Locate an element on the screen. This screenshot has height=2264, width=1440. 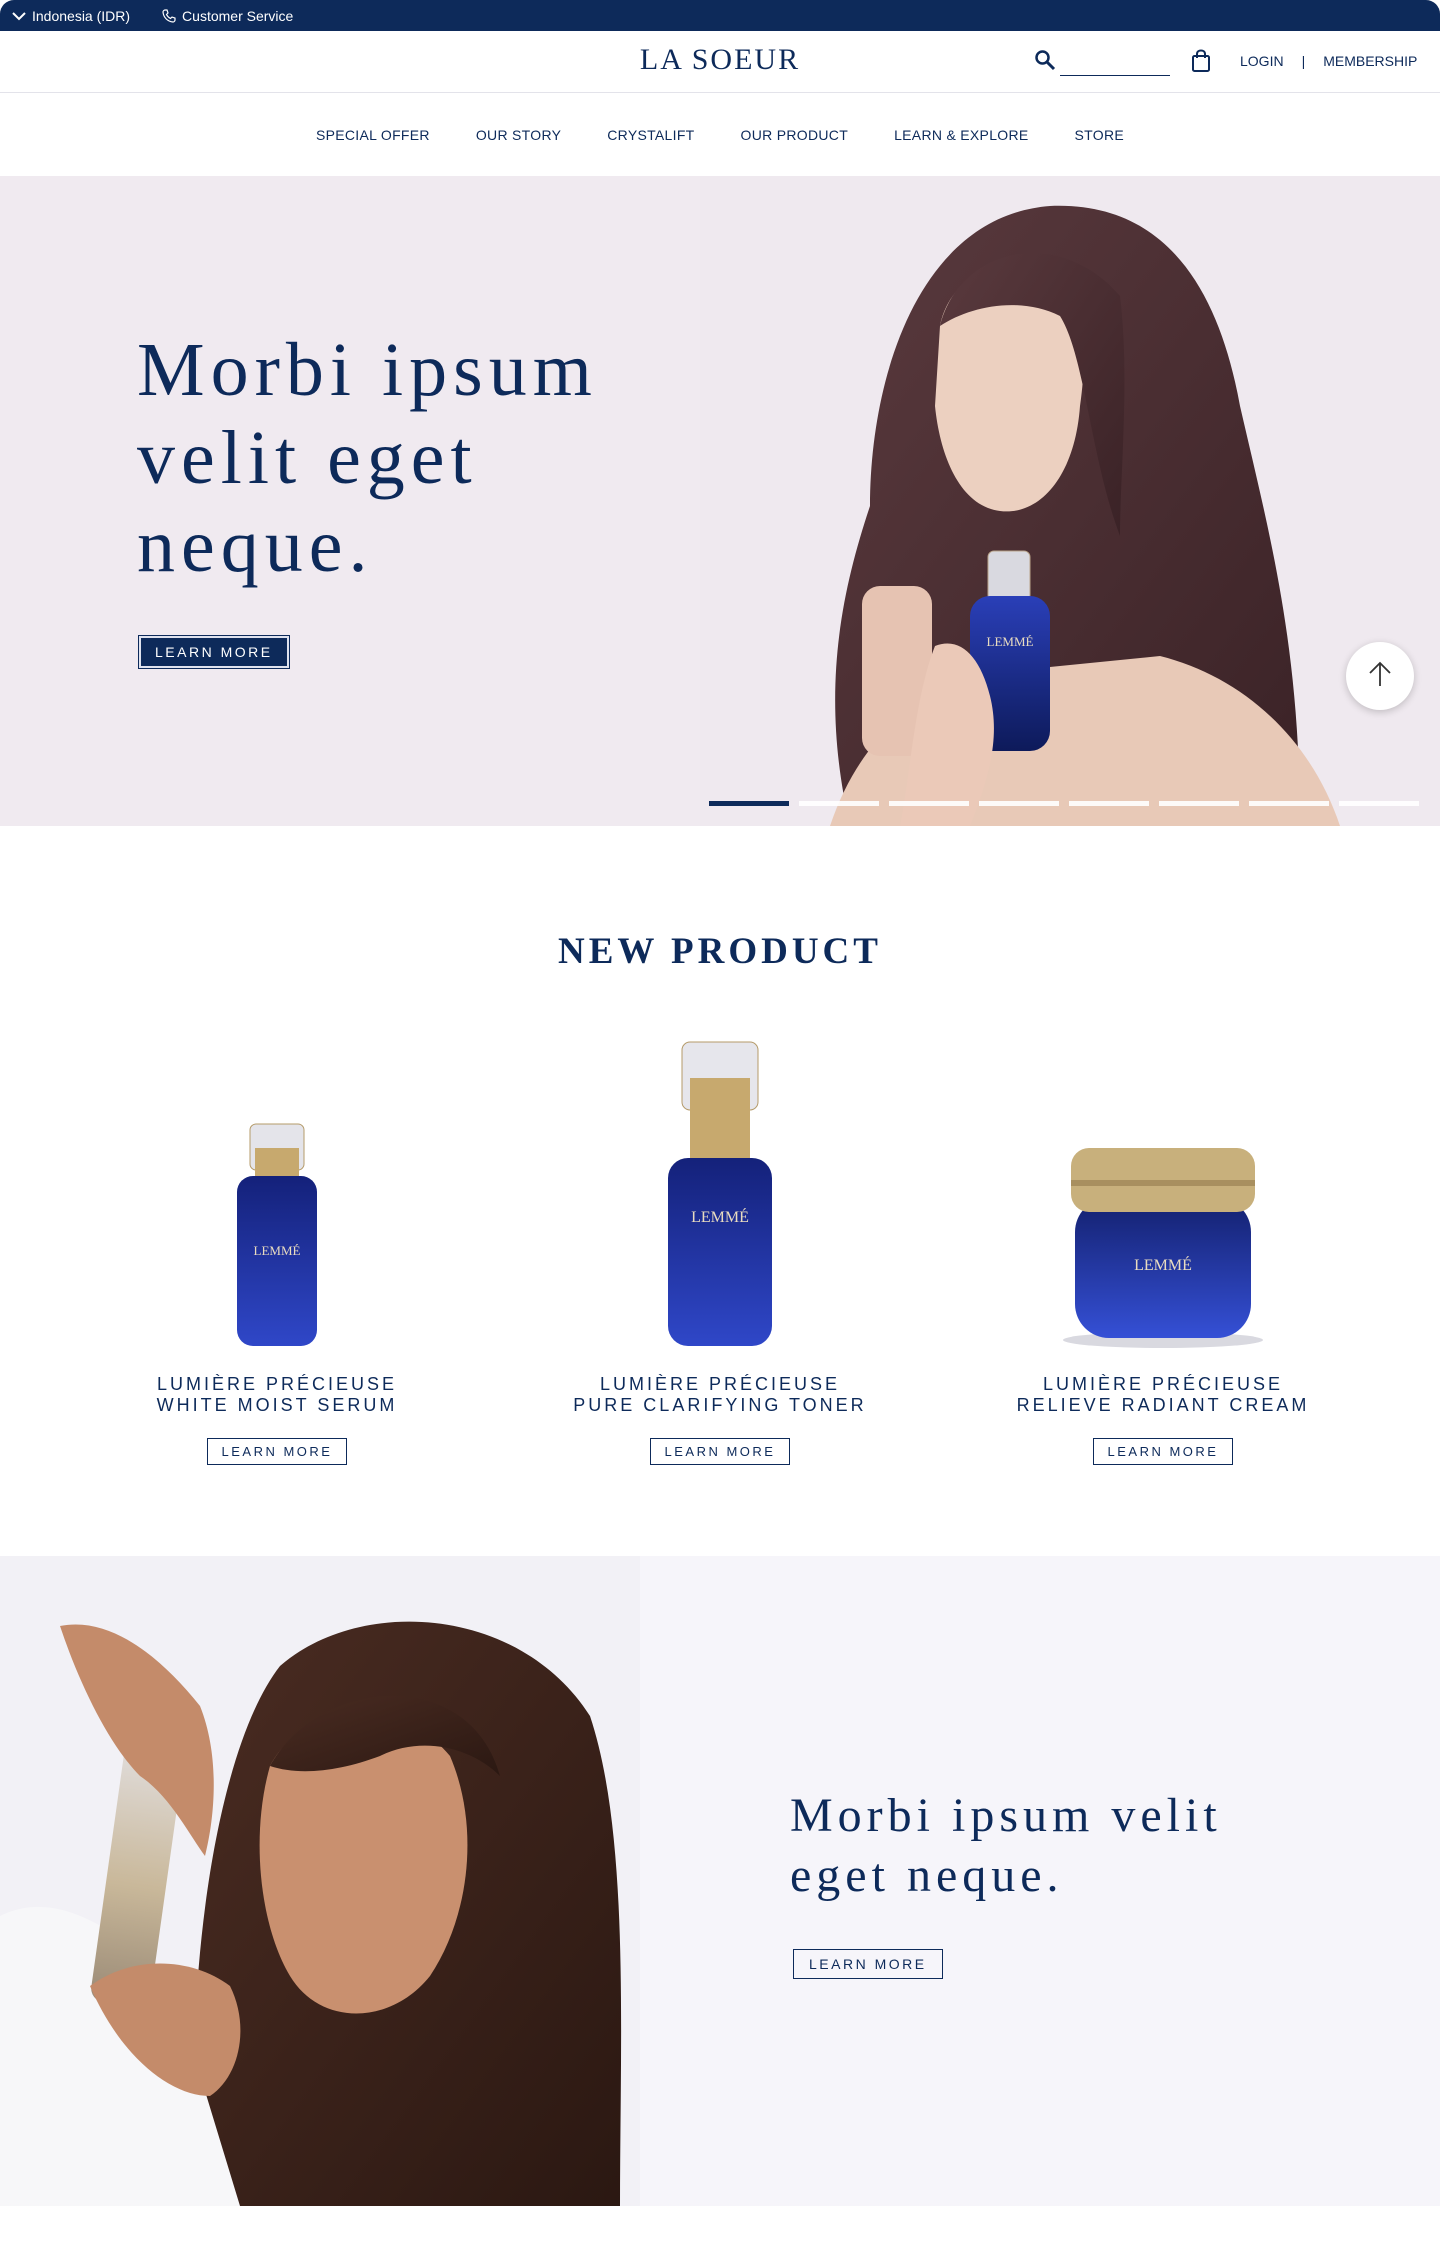
cart-button is located at coordinates (1201, 63).